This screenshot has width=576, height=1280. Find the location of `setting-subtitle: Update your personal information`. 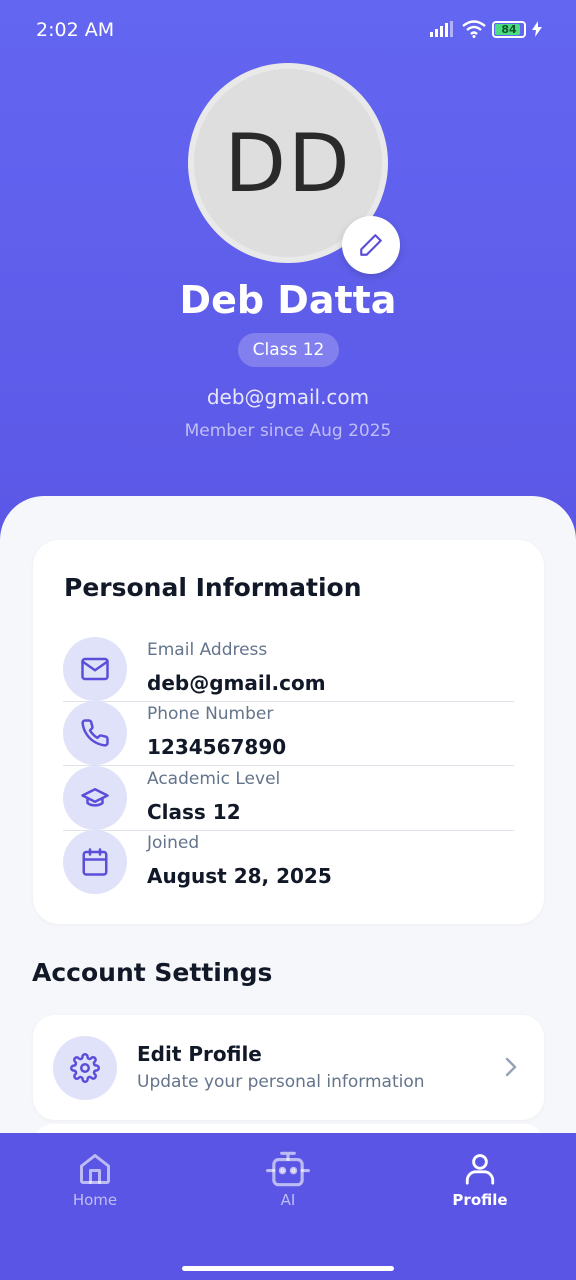

setting-subtitle: Update your personal information is located at coordinates (281, 1082).